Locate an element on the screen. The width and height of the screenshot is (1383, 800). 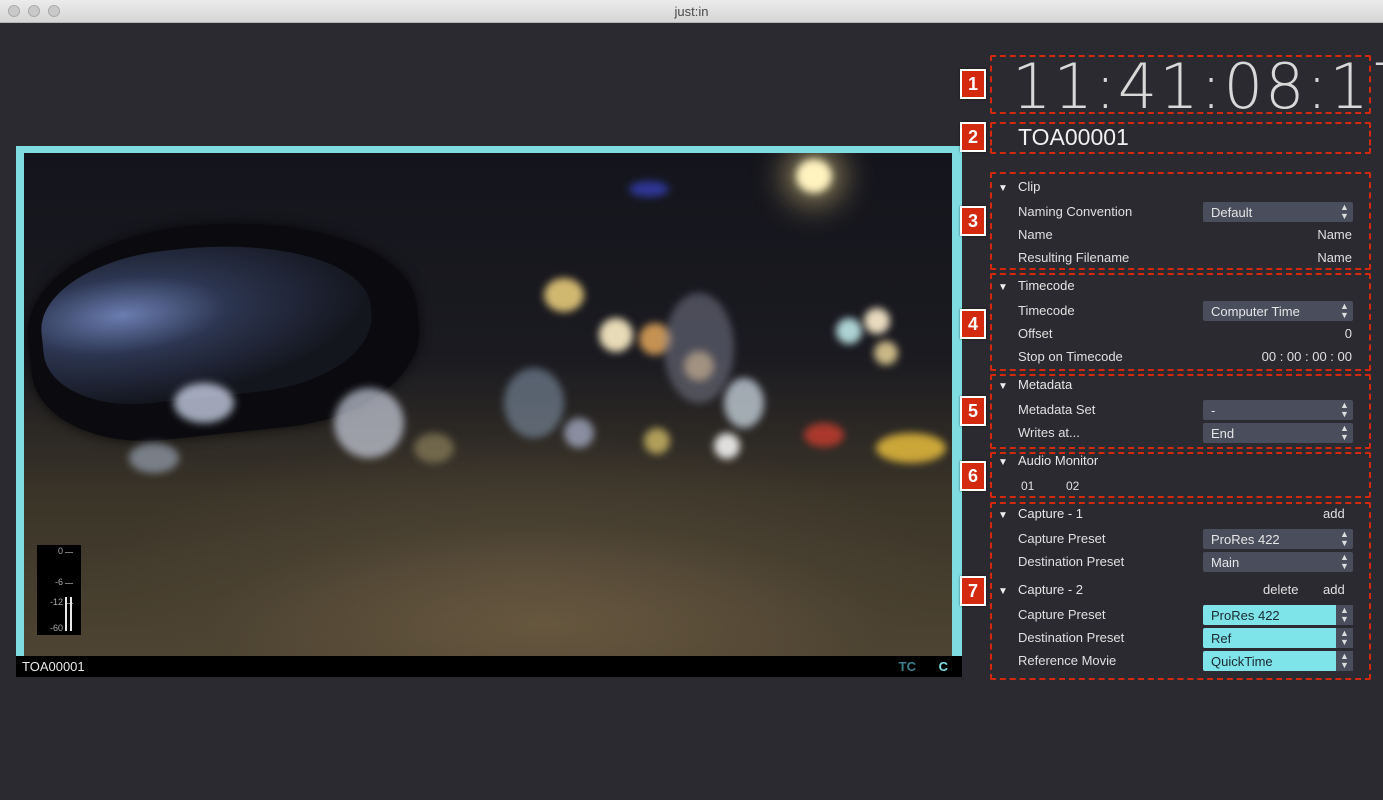
preview-footer: TOA00001 TC C is located at coordinates (489, 666).